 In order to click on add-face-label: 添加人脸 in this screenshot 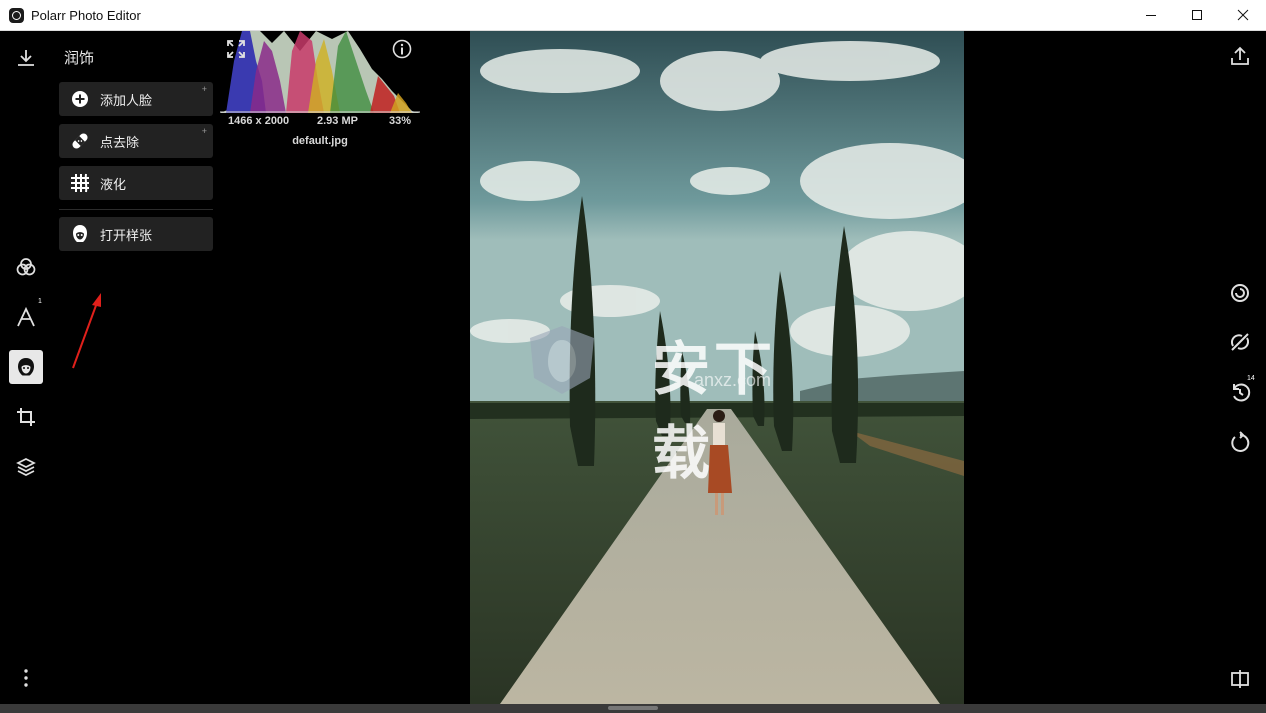, I will do `click(126, 100)`.